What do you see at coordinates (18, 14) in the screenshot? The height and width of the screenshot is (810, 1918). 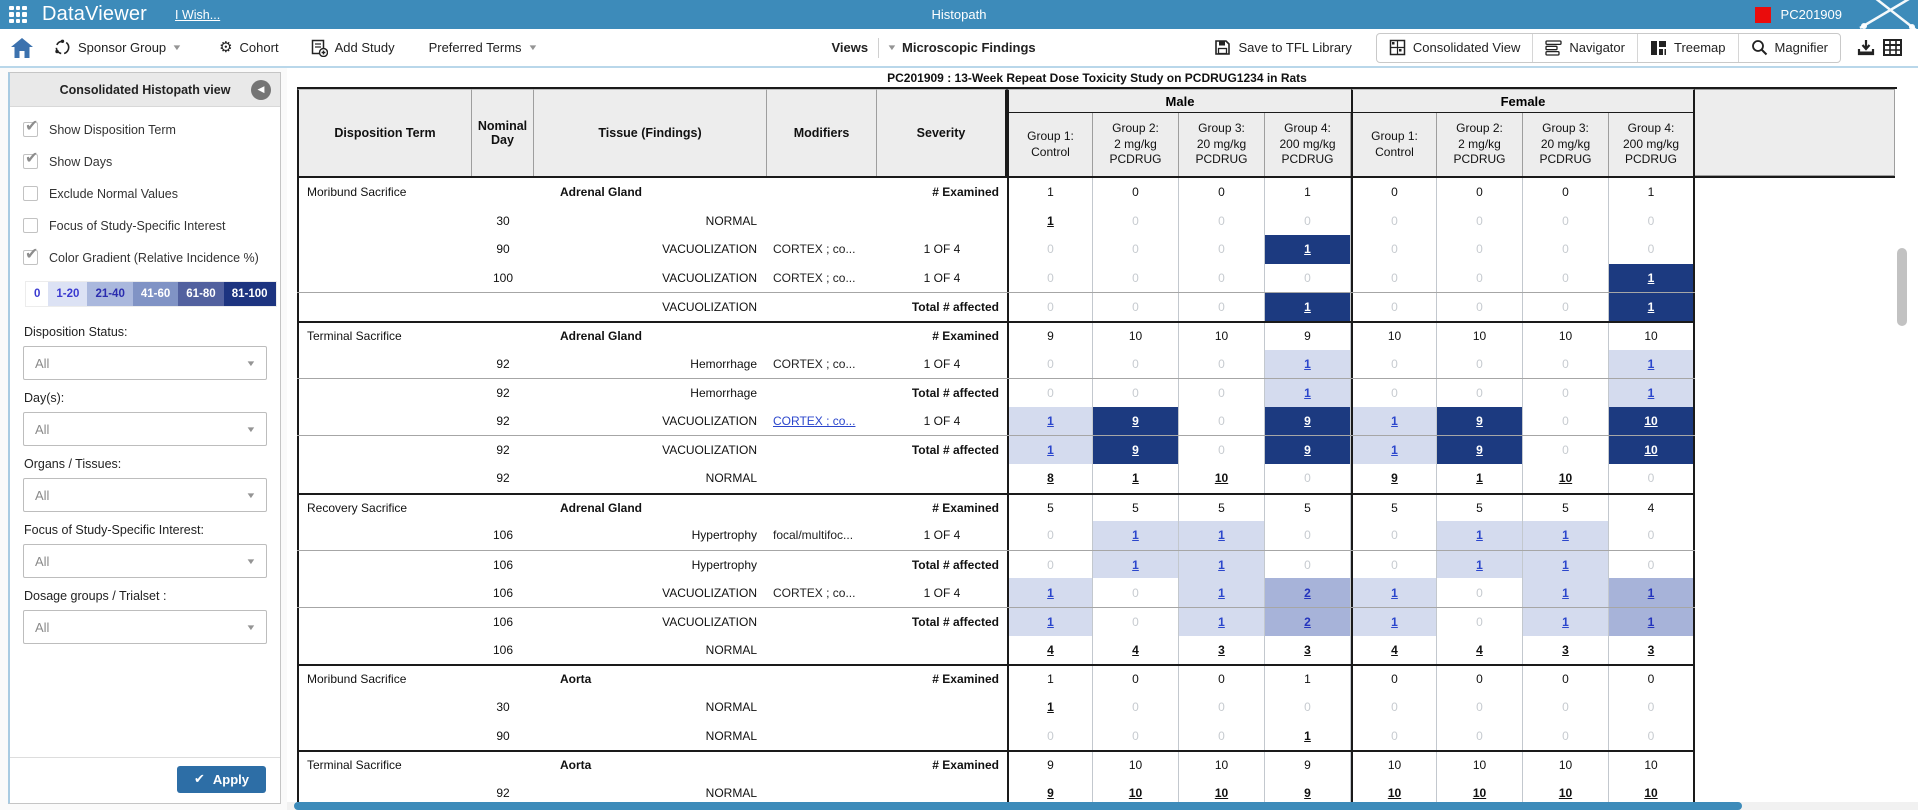 I see `waffle-icon` at bounding box center [18, 14].